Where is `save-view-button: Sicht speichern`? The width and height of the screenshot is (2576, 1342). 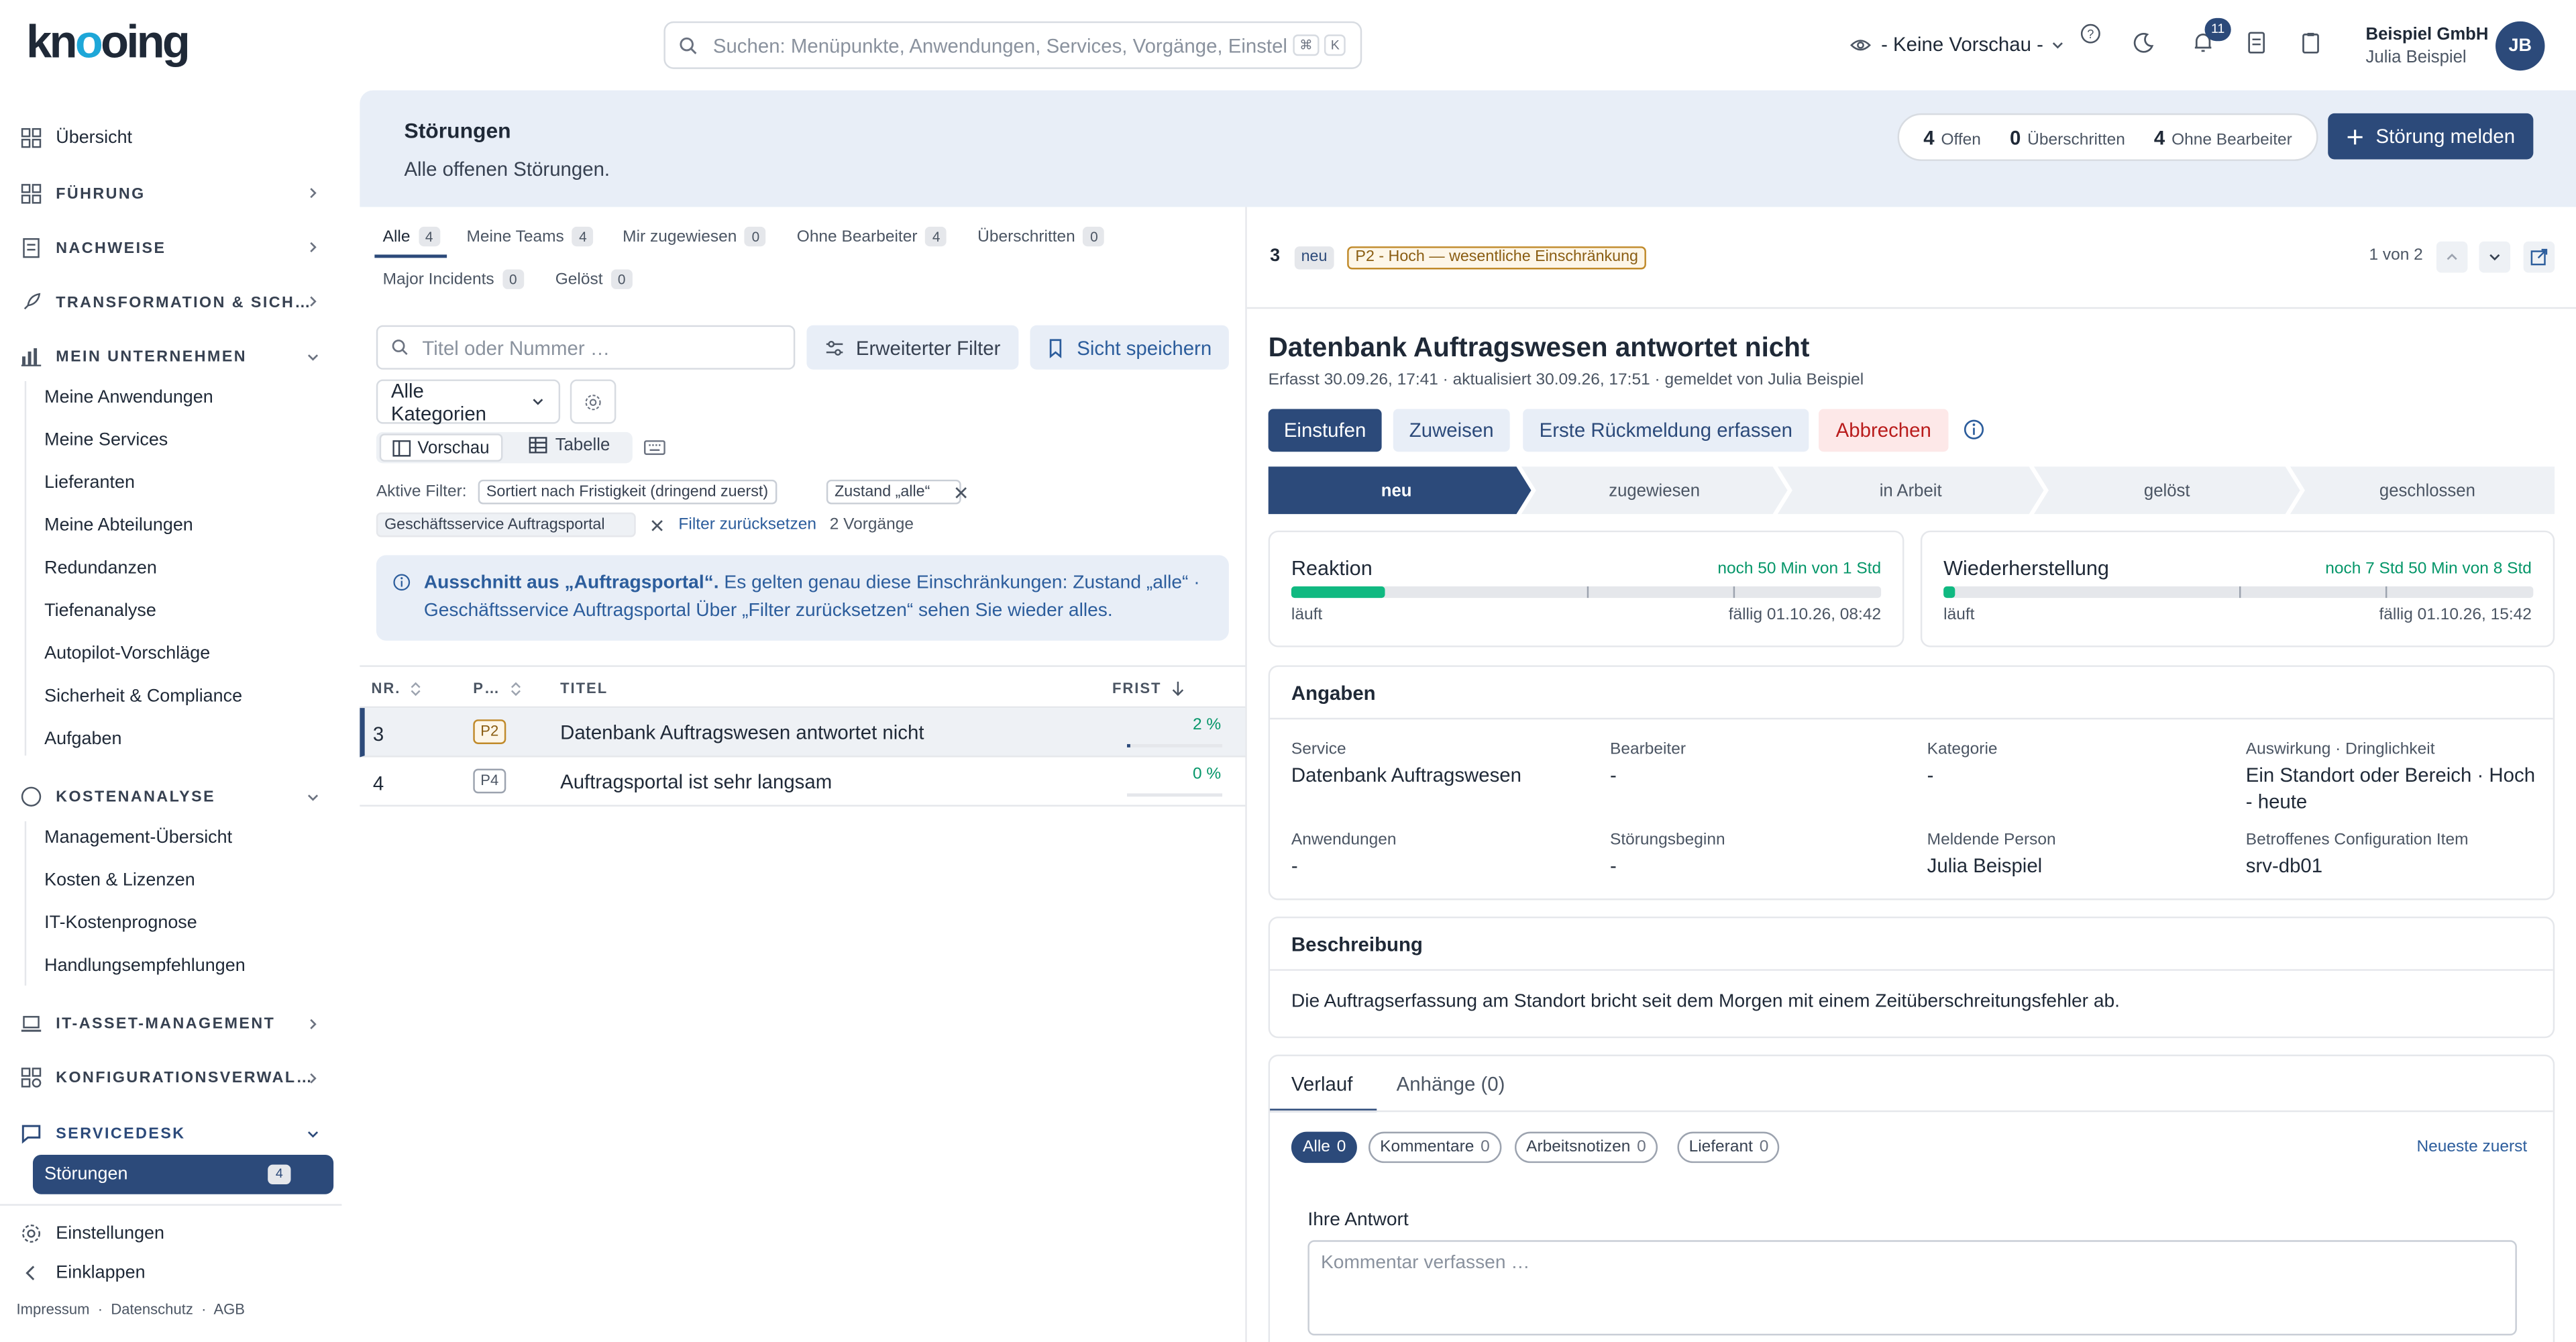 save-view-button: Sicht speichern is located at coordinates (1129, 347).